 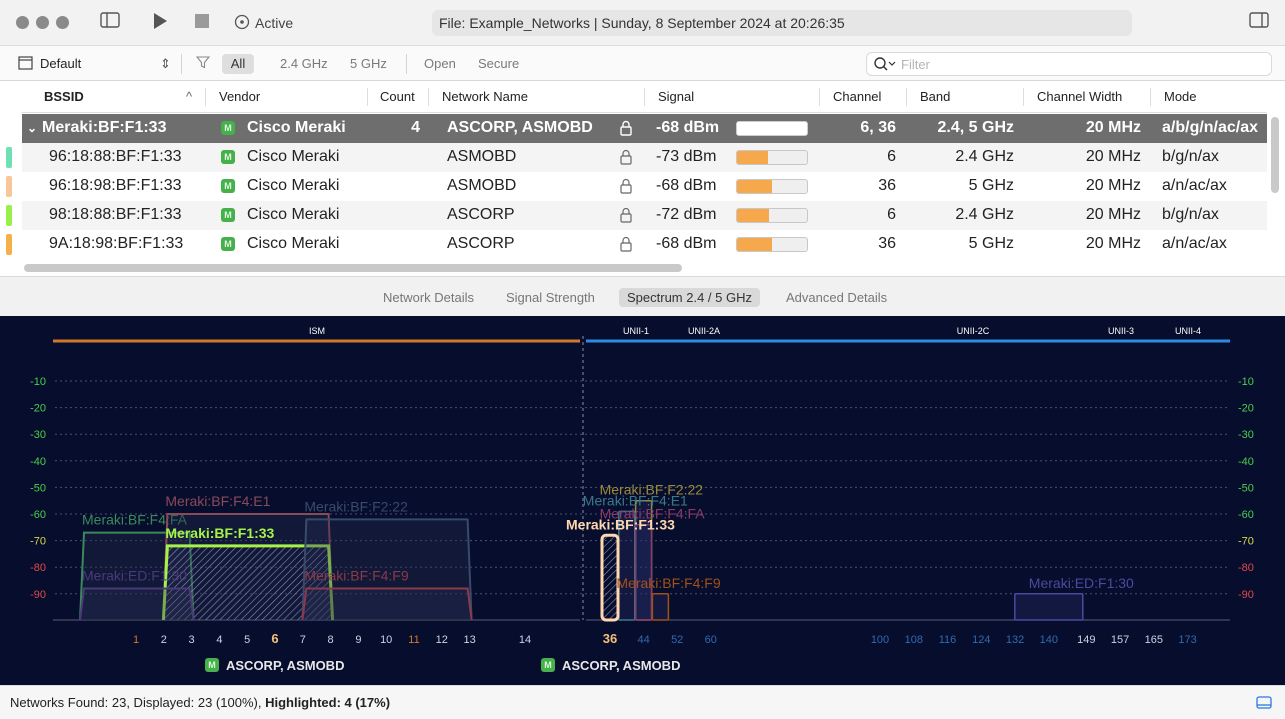 I want to click on status-highlighted: Highlighted: 4 (17%), so click(x=328, y=702).